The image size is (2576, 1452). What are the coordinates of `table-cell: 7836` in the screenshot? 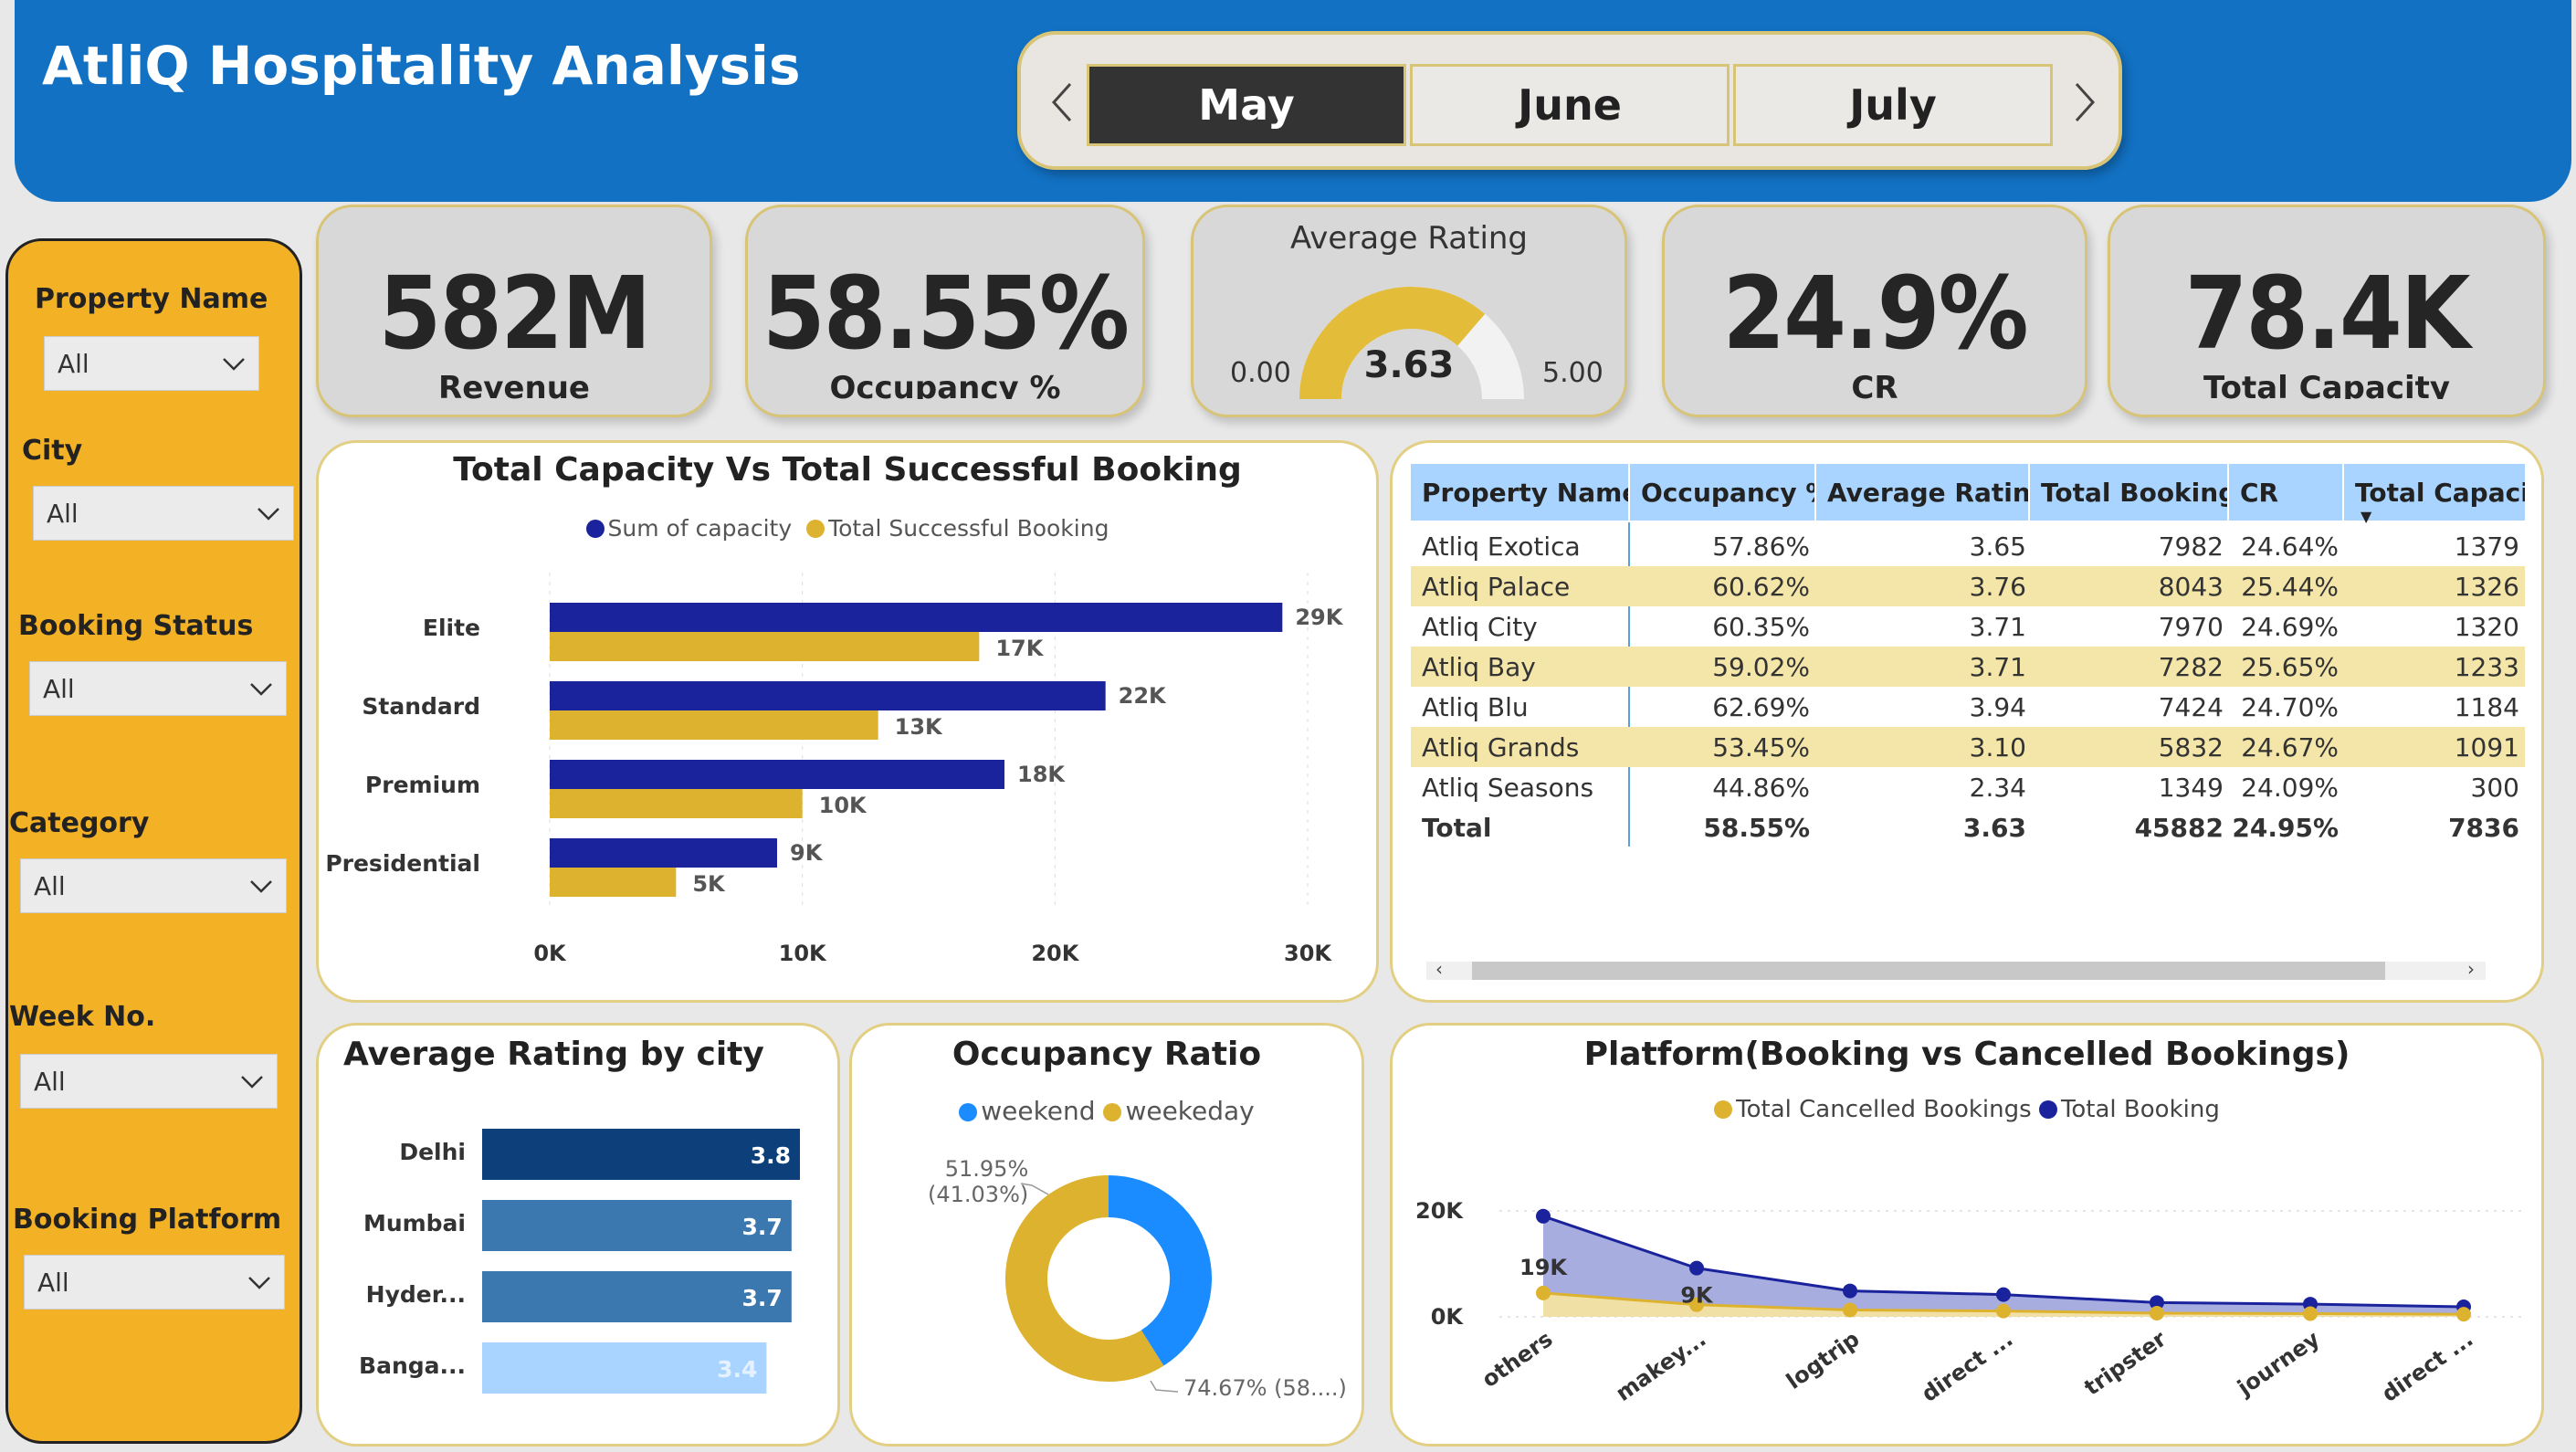 It's located at (2483, 828).